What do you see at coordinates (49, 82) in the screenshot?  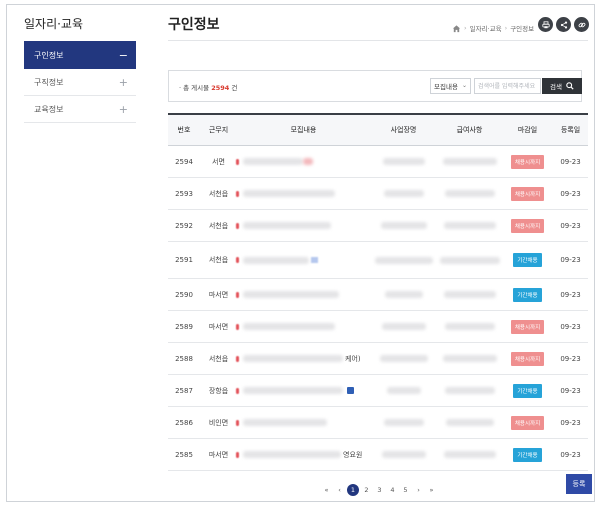 I see `sidebar-item-label: 구직정보` at bounding box center [49, 82].